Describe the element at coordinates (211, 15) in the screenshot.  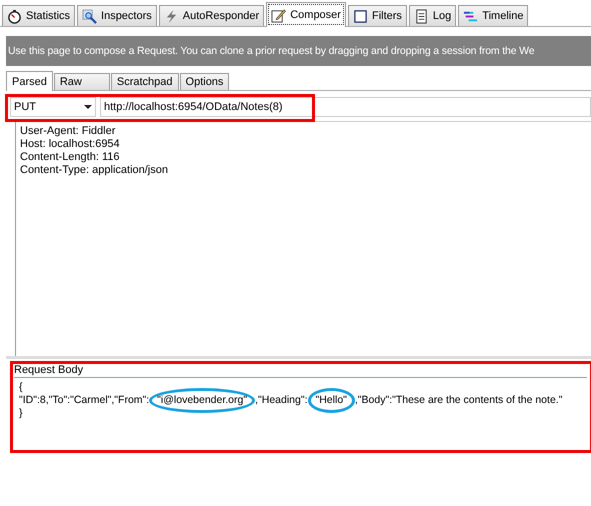
I see `tab: AutoResponder` at that location.